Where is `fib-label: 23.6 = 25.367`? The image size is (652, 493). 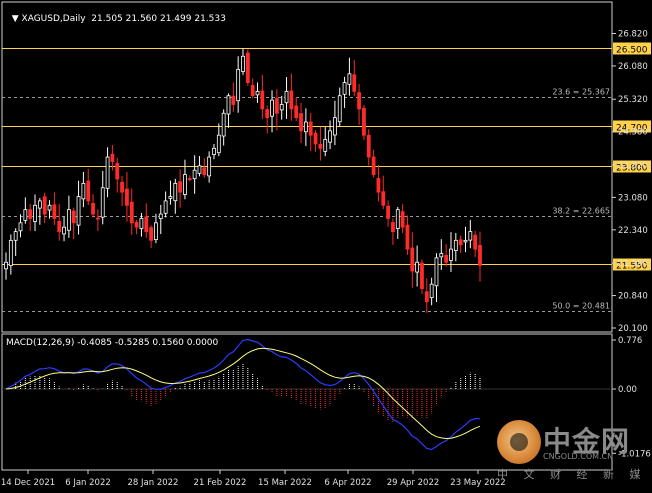 fib-label: 23.6 = 25.367 is located at coordinates (581, 92).